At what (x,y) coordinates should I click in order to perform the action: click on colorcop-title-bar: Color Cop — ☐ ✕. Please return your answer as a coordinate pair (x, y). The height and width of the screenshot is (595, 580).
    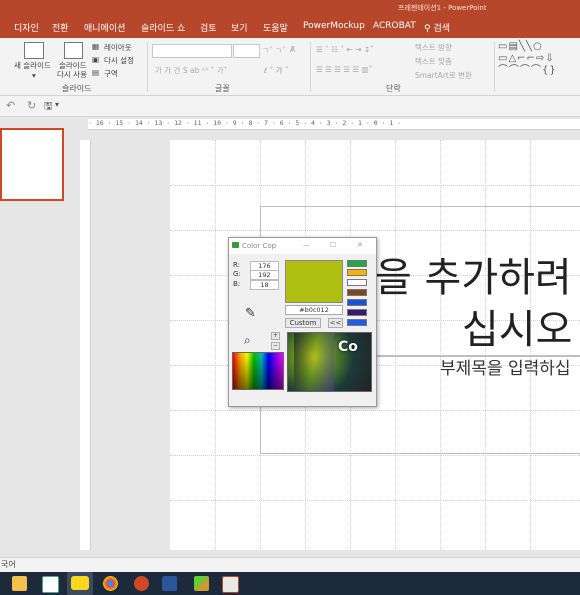
    Looking at the image, I should click on (302, 246).